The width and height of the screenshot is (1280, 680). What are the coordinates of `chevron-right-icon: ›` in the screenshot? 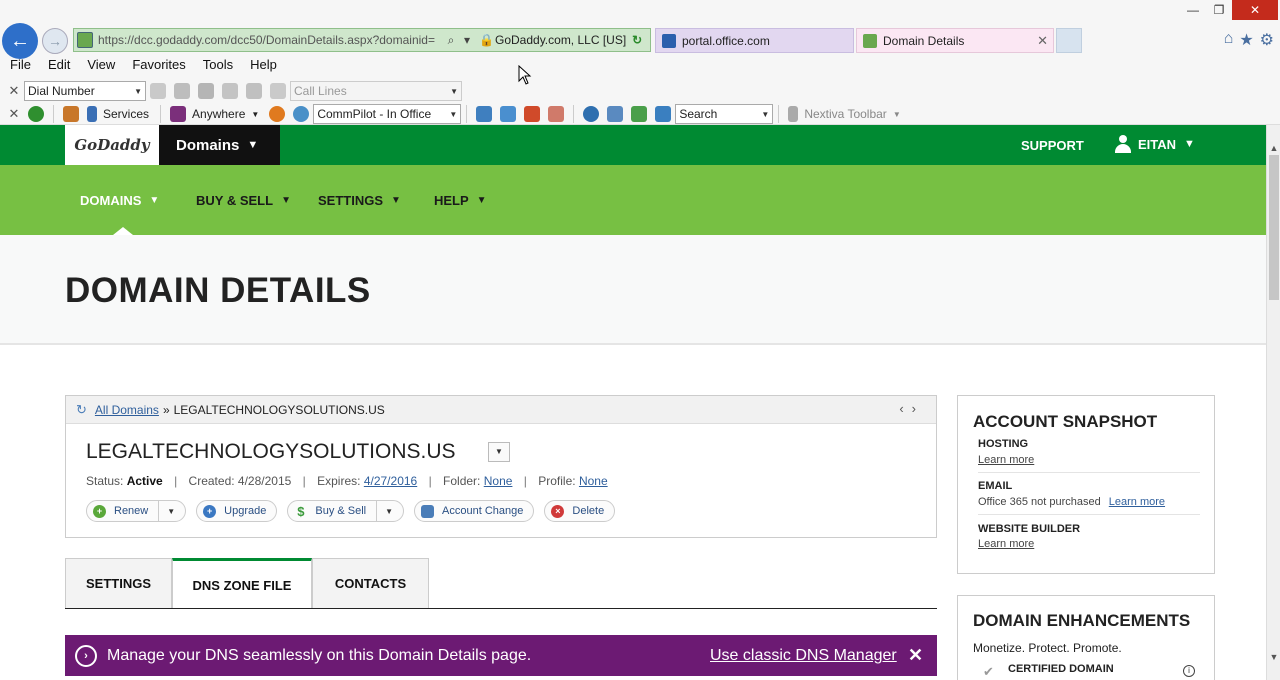 It's located at (918, 408).